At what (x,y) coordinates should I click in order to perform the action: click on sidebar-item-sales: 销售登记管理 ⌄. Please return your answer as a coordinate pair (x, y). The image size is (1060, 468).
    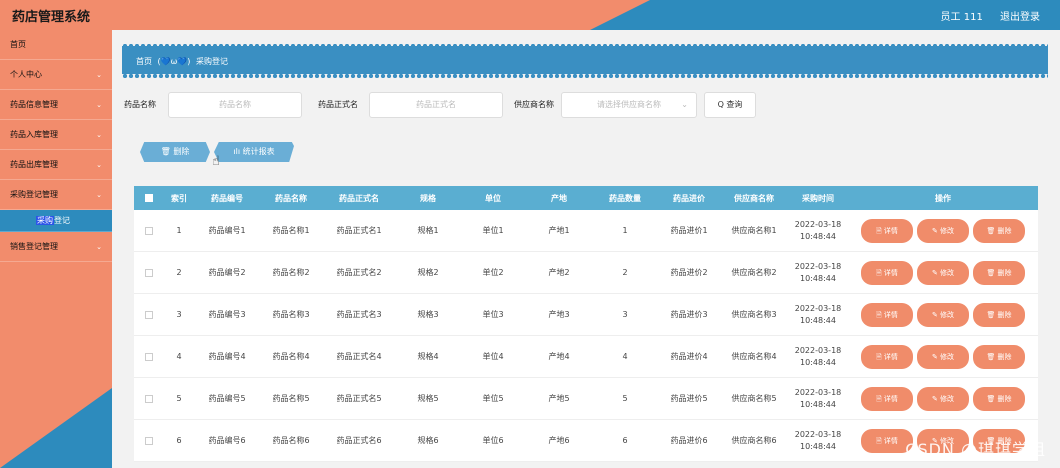
    Looking at the image, I should click on (56, 247).